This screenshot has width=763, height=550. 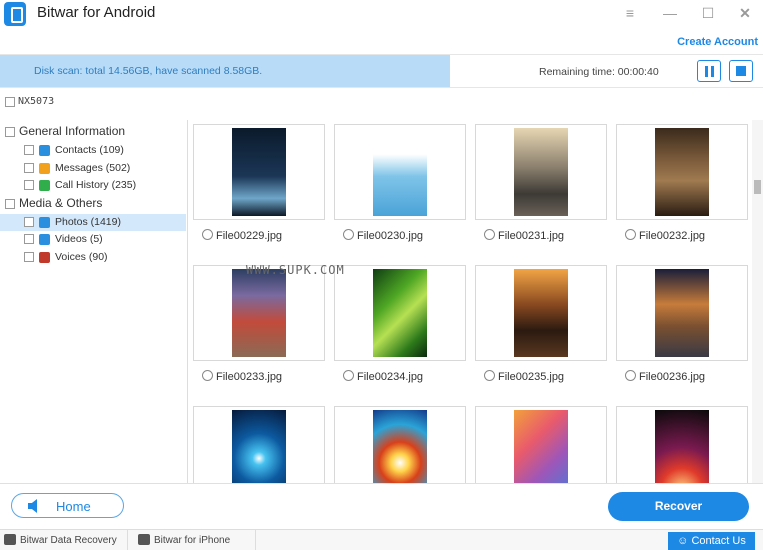 I want to click on contact-label: Contact Us, so click(x=718, y=541).